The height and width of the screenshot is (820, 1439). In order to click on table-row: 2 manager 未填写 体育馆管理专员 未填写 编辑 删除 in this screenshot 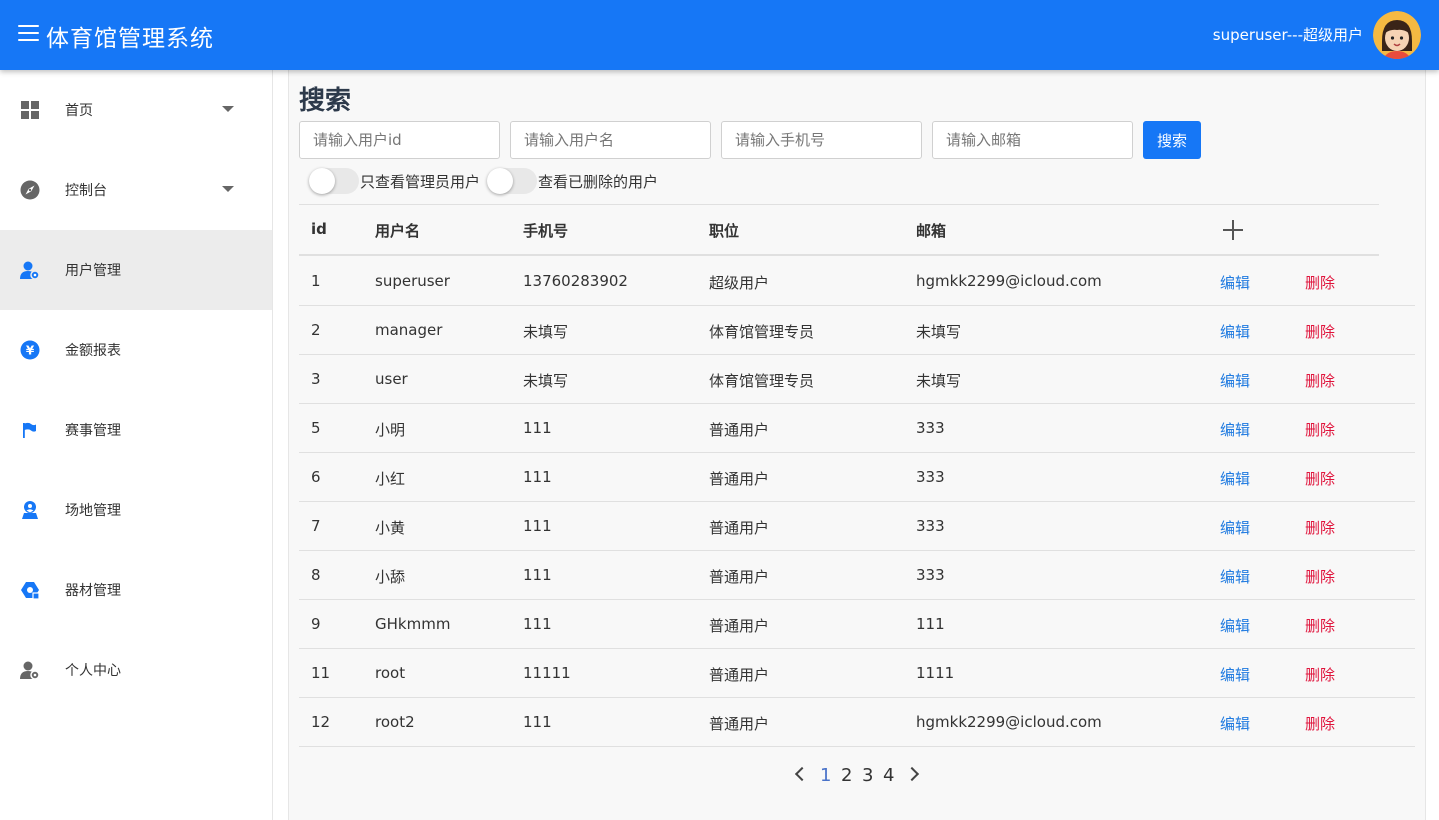, I will do `click(857, 330)`.